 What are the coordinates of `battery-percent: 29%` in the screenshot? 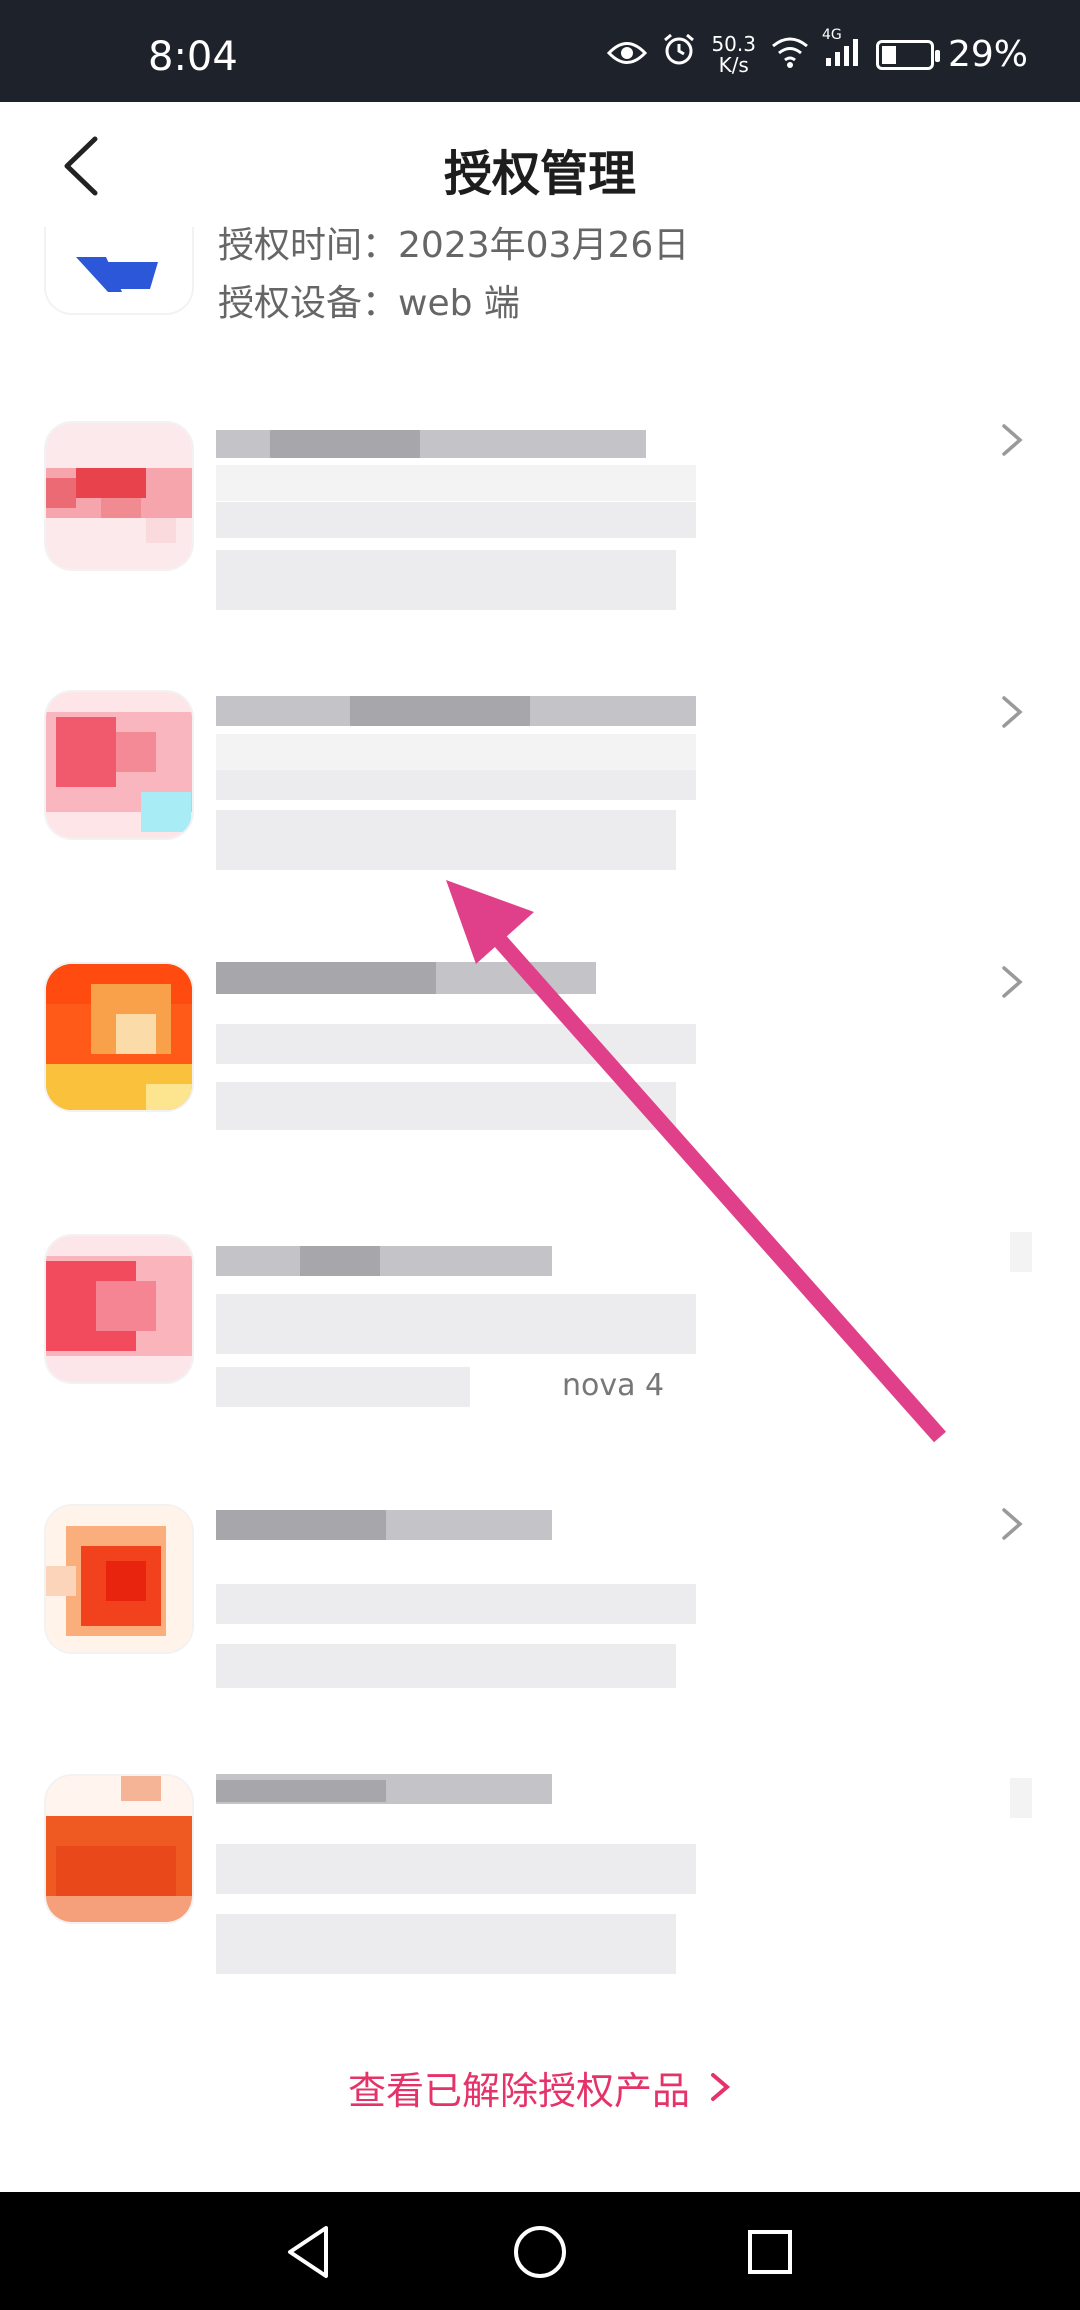 It's located at (987, 54).